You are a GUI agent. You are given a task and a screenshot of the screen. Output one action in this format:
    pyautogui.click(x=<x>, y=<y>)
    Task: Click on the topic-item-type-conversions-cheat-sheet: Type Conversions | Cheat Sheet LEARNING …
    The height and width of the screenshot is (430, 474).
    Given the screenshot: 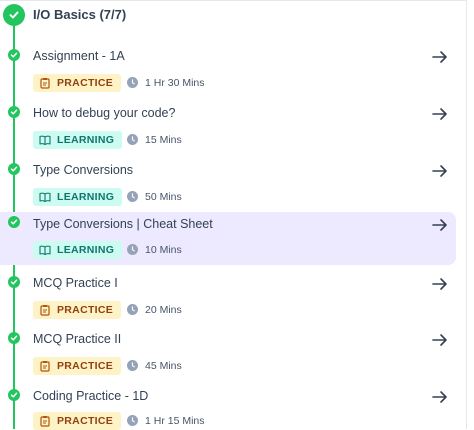 What is the action you would take?
    pyautogui.click(x=228, y=238)
    